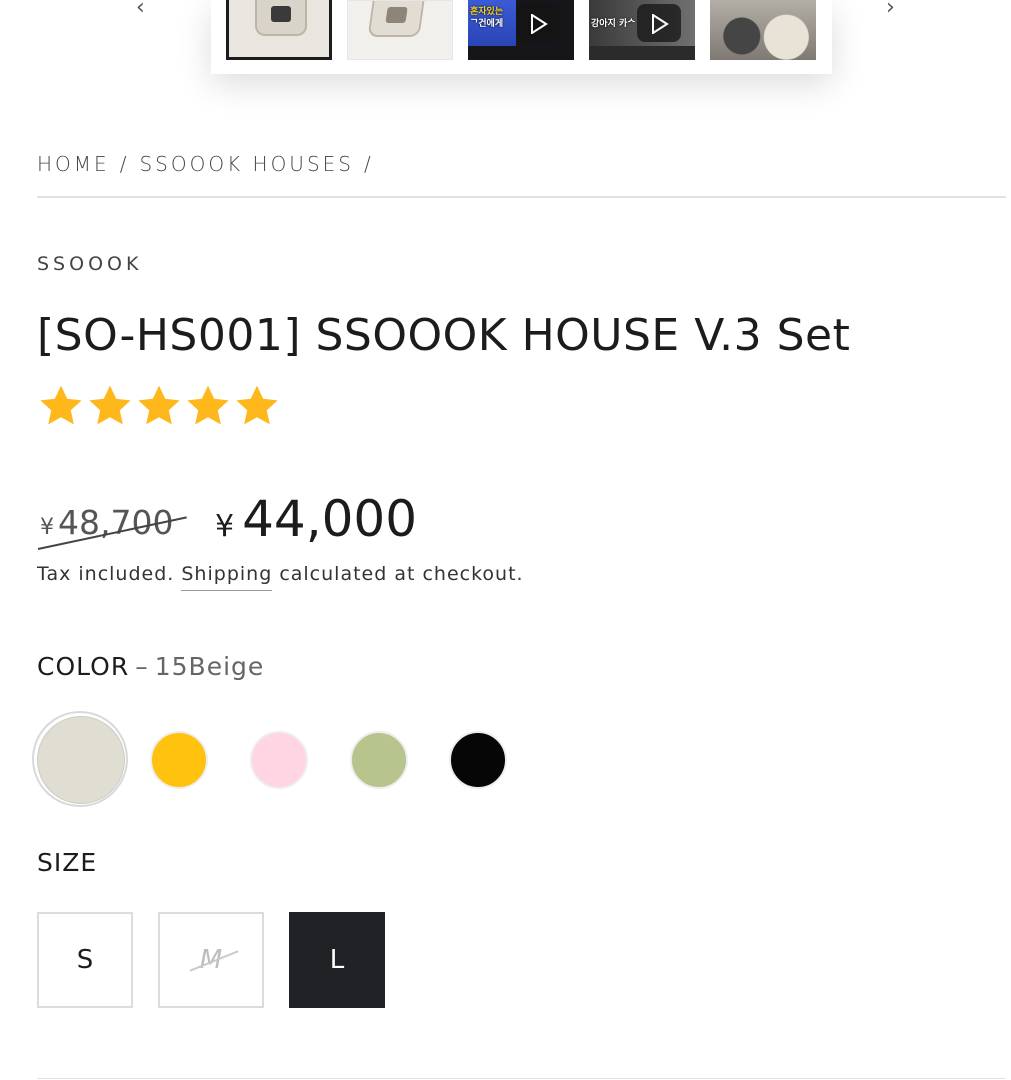  I want to click on breadcrumb: HOME / SSOOOK HOUSES /, so click(210, 164).